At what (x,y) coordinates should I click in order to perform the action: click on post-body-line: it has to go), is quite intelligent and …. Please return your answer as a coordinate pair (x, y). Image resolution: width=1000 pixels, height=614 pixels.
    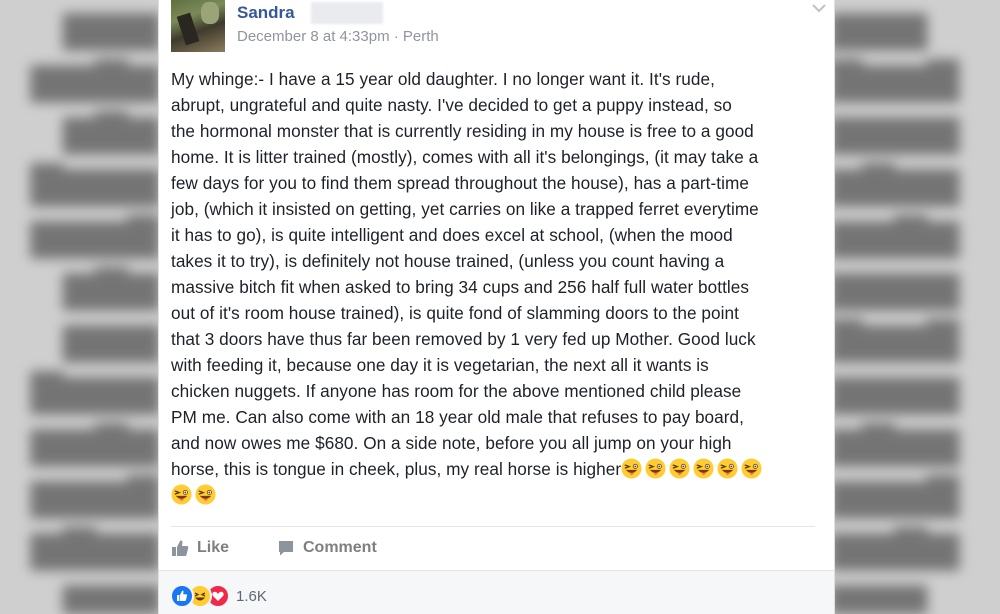
    Looking at the image, I should click on (452, 235).